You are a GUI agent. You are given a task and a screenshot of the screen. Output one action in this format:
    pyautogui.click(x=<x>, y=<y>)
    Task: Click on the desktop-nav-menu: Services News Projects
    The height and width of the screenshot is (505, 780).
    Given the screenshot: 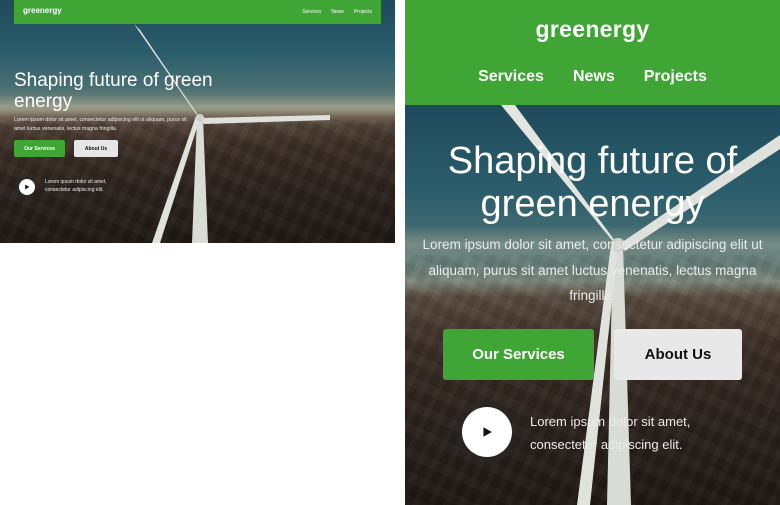 What is the action you would take?
    pyautogui.click(x=337, y=12)
    